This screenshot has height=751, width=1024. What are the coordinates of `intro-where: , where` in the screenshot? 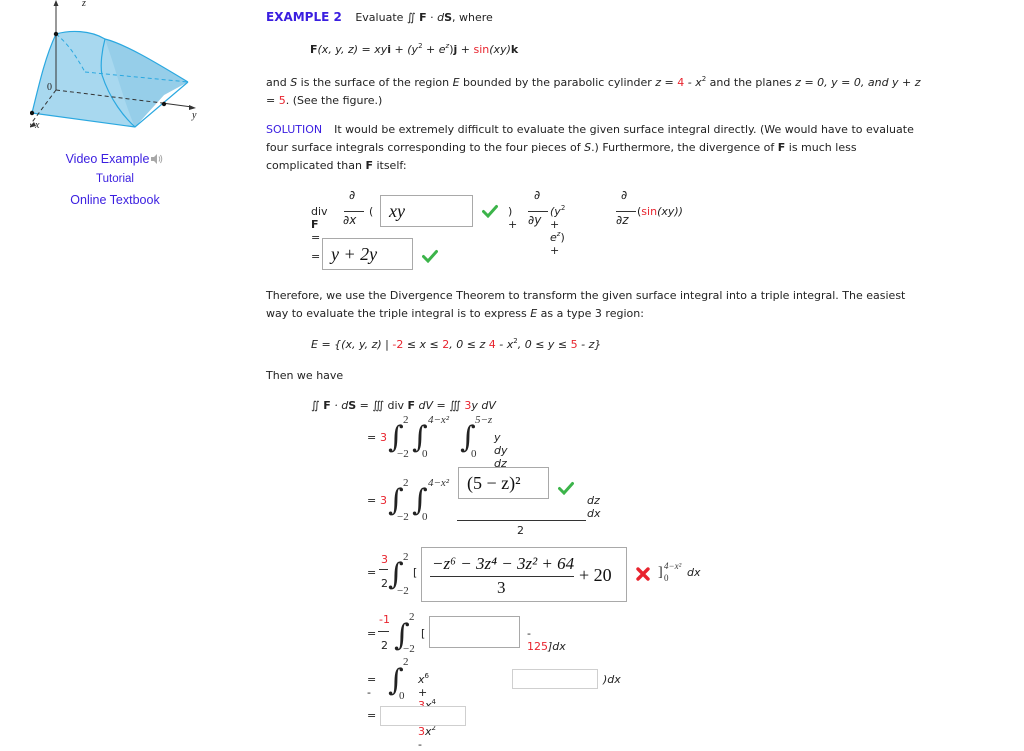 It's located at (472, 17).